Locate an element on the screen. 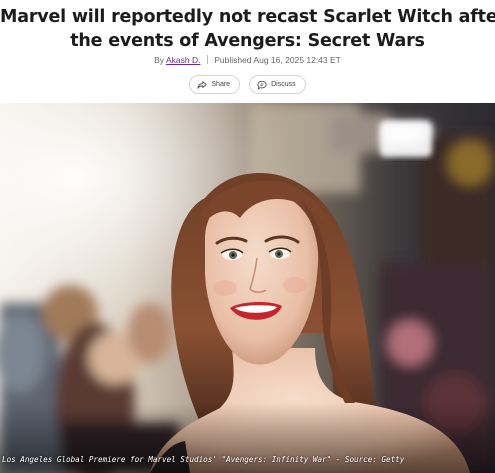 The height and width of the screenshot is (473, 495). speech-bubble-icon is located at coordinates (262, 85).